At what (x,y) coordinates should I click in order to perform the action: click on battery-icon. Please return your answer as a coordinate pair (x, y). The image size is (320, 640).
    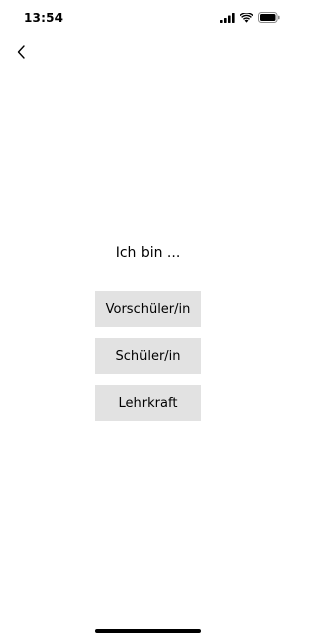
    Looking at the image, I should click on (269, 17).